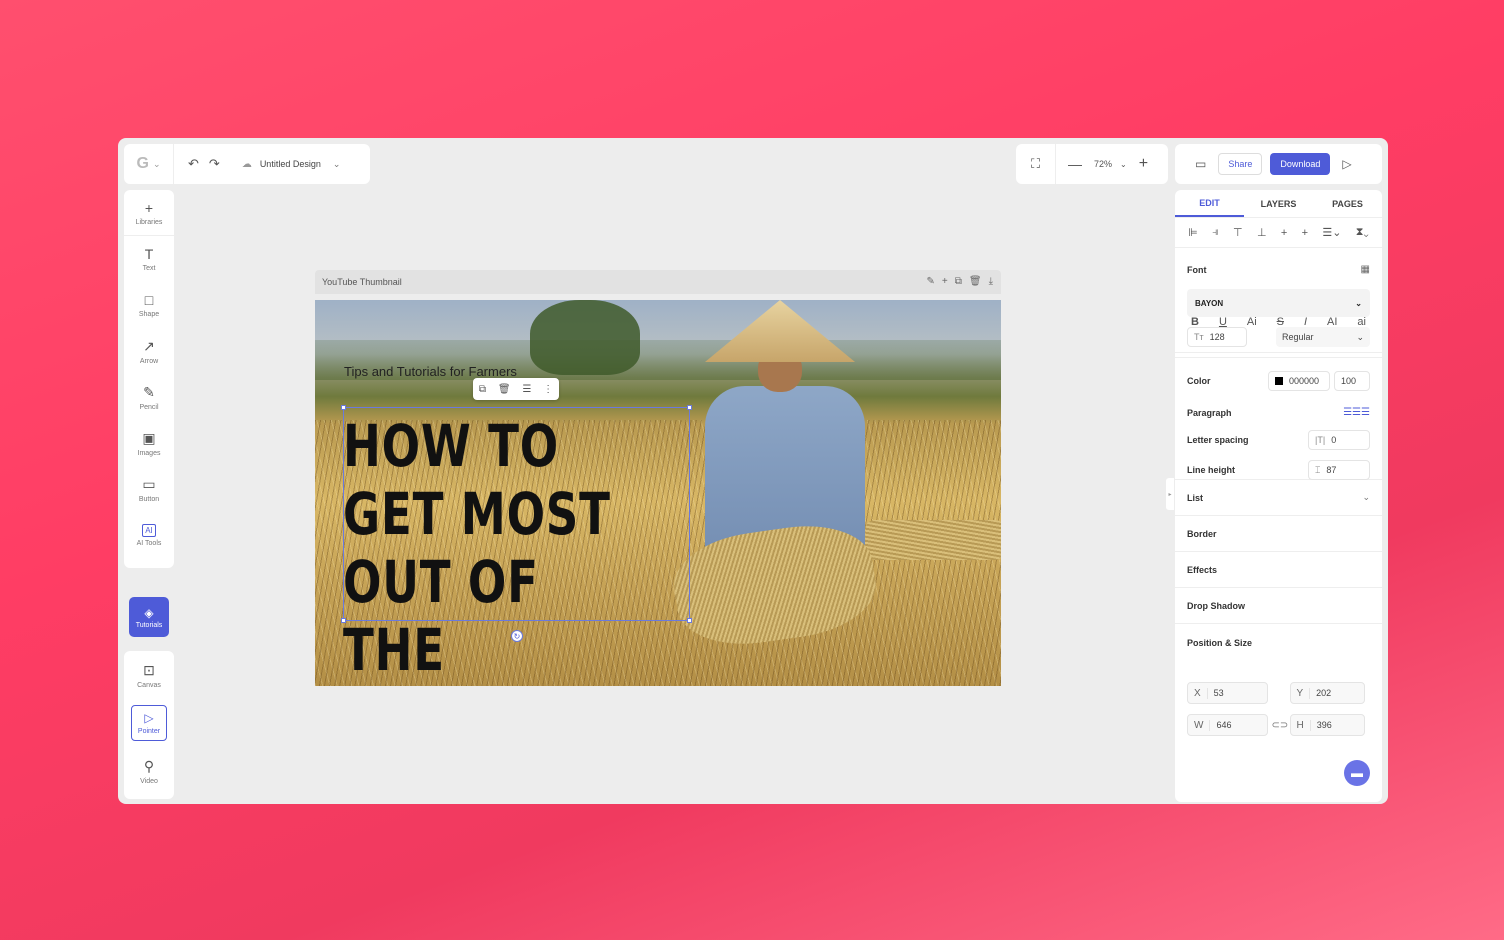  I want to click on drop-shadow-label: Drop Shadow, so click(1216, 605).